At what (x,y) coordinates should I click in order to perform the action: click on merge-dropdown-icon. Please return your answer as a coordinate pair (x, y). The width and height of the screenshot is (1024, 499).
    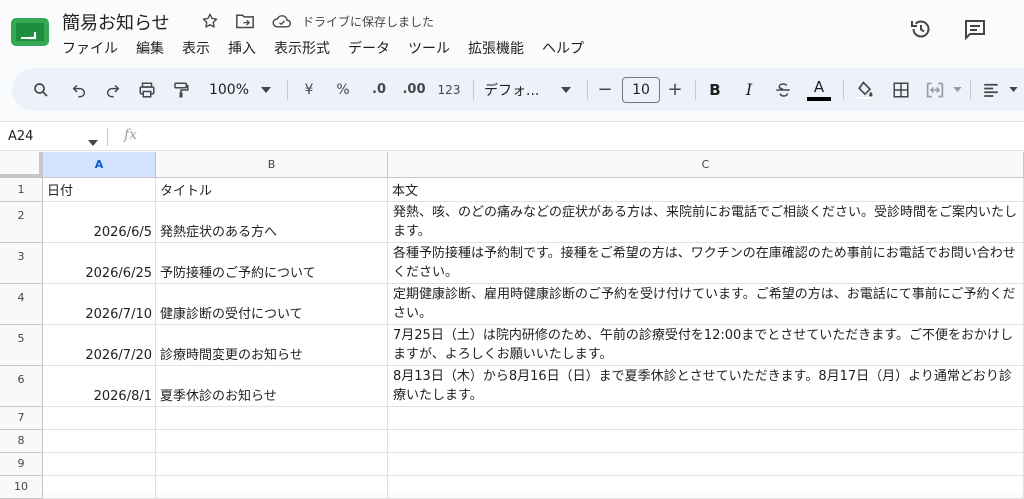
    Looking at the image, I should click on (957, 89).